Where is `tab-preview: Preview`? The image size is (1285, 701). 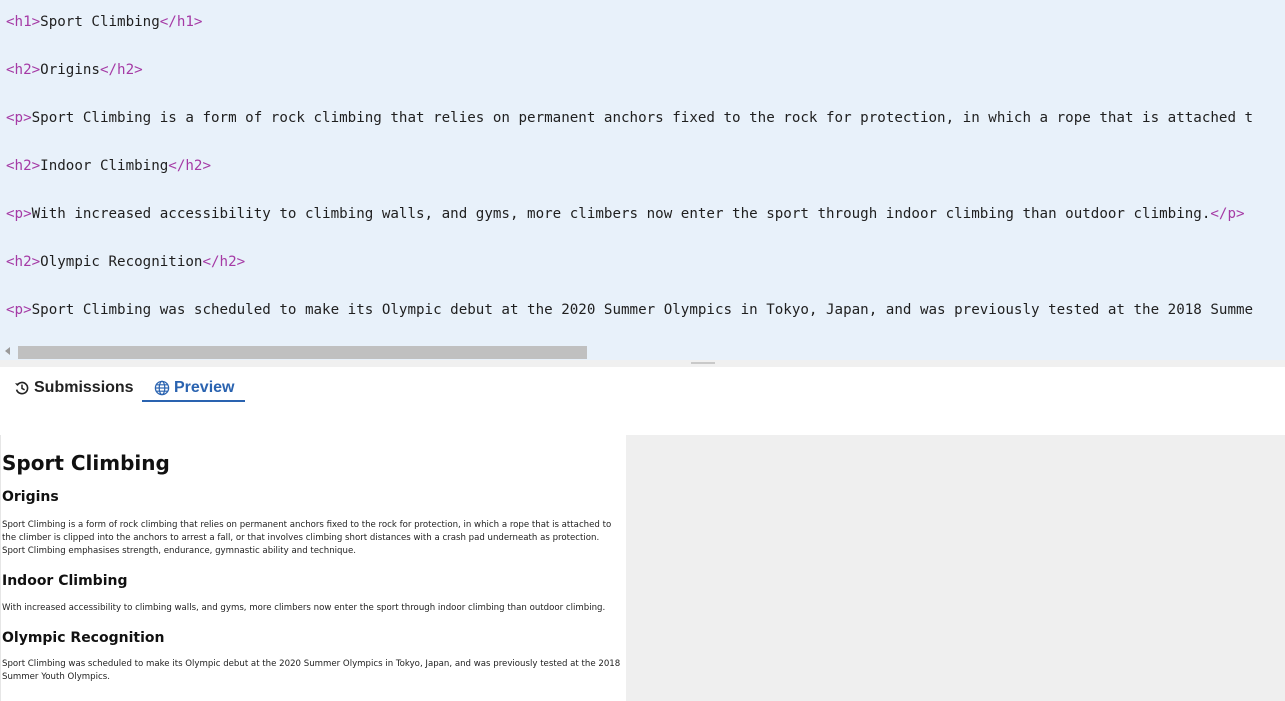
tab-preview: Preview is located at coordinates (193, 388).